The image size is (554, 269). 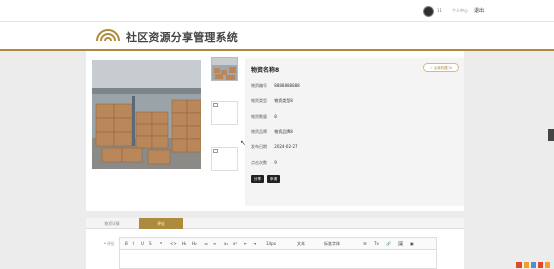 I want to click on bold-button: B, so click(x=126, y=243).